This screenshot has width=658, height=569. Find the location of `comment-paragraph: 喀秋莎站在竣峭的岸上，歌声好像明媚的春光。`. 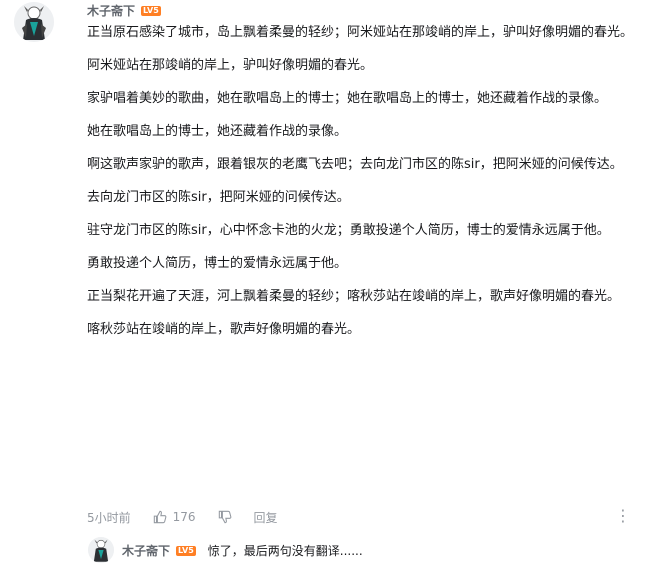

comment-paragraph: 喀秋莎站在竣峭的岸上，歌声好像明媚的春光。 is located at coordinates (224, 329).